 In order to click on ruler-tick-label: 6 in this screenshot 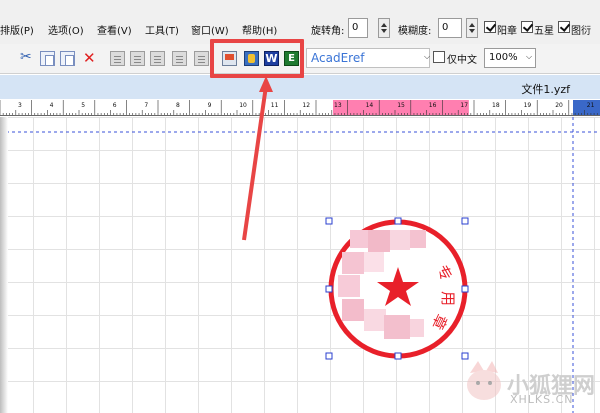, I will do `click(115, 105)`.